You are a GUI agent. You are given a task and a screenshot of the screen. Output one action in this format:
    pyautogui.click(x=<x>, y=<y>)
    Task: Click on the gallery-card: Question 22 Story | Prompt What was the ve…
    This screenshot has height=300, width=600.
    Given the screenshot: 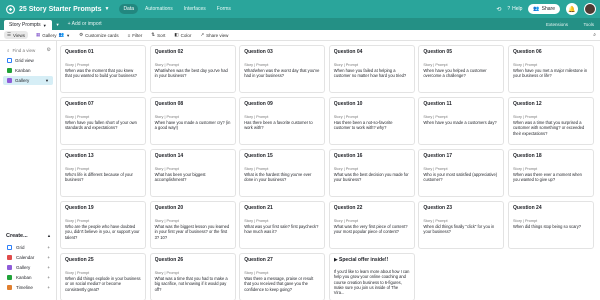 What is the action you would take?
    pyautogui.click(x=371, y=225)
    